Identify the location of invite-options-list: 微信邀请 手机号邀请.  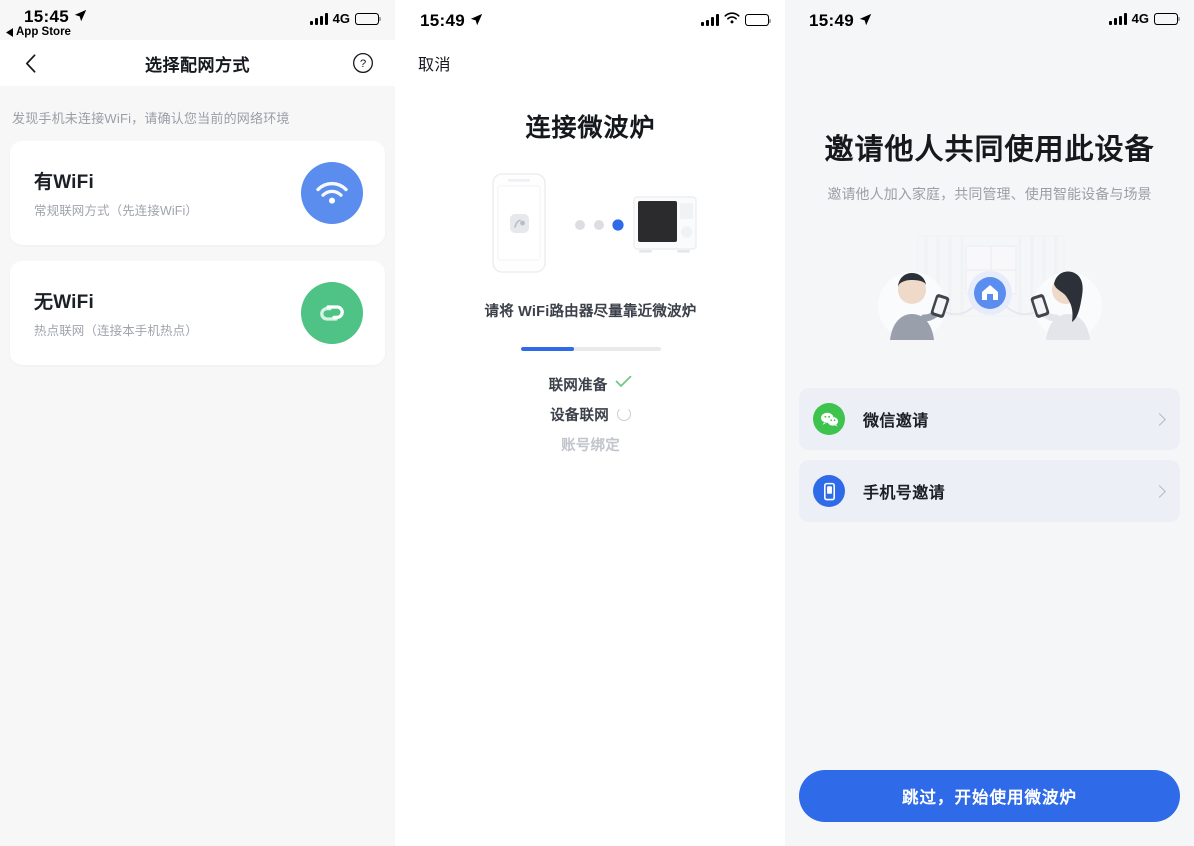
(989, 455).